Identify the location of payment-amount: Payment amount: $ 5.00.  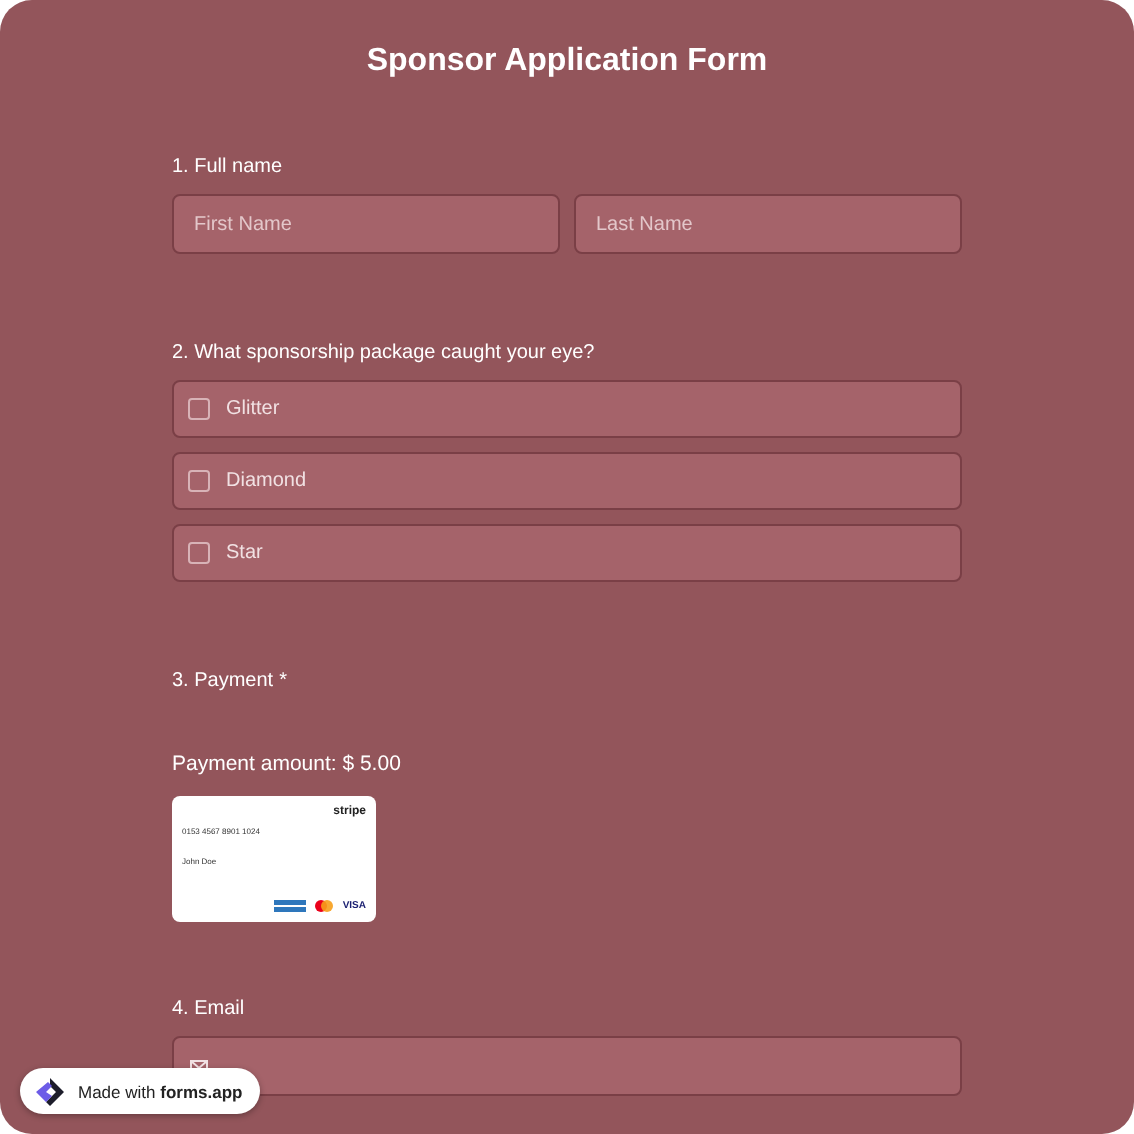
(287, 764).